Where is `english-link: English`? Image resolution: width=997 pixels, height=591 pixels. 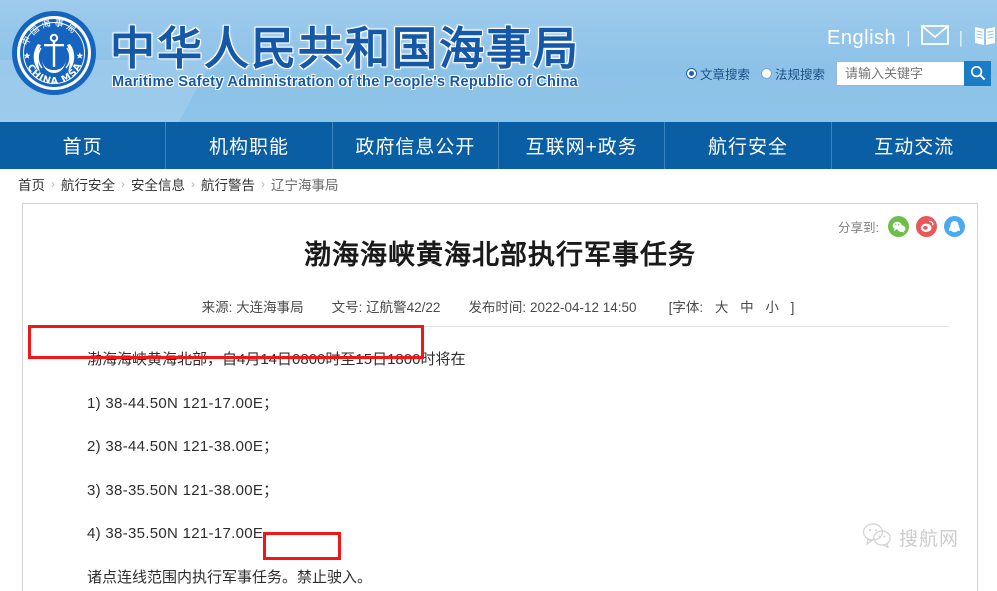 english-link: English is located at coordinates (861, 38).